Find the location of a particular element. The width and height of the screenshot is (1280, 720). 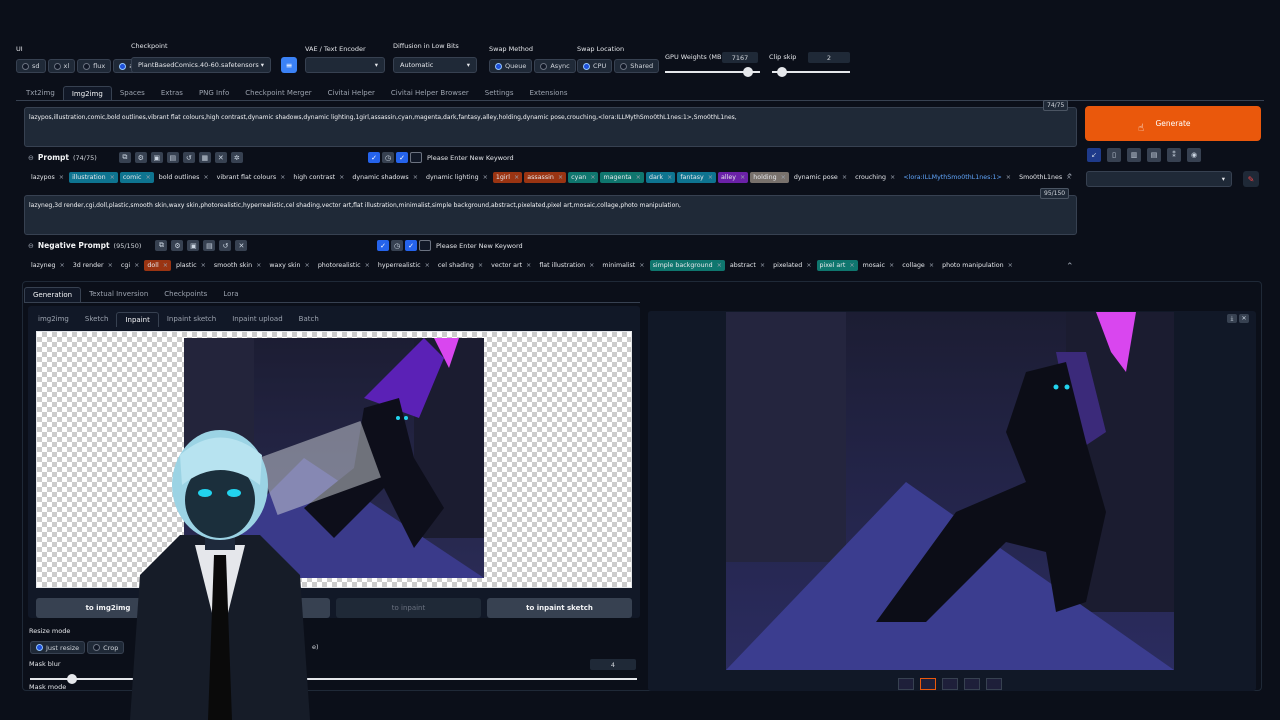

keyword-tag: minimalist × is located at coordinates (623, 265).